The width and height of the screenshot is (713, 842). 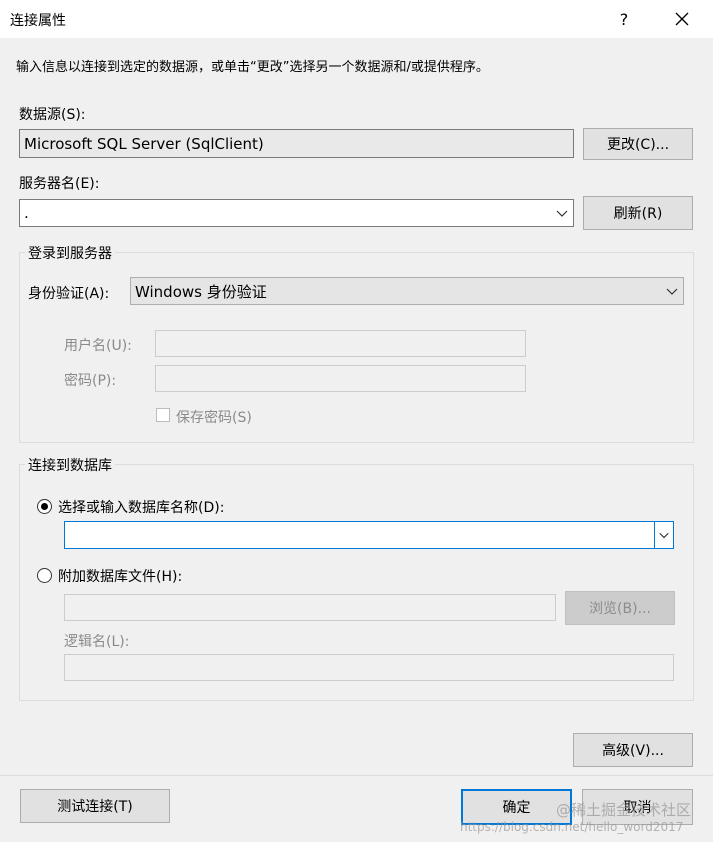 I want to click on instruction-text: 输入信息以连接到选定的数据源，或单击“更改”选择另一个数据源和/或提供程序。, so click(x=252, y=67).